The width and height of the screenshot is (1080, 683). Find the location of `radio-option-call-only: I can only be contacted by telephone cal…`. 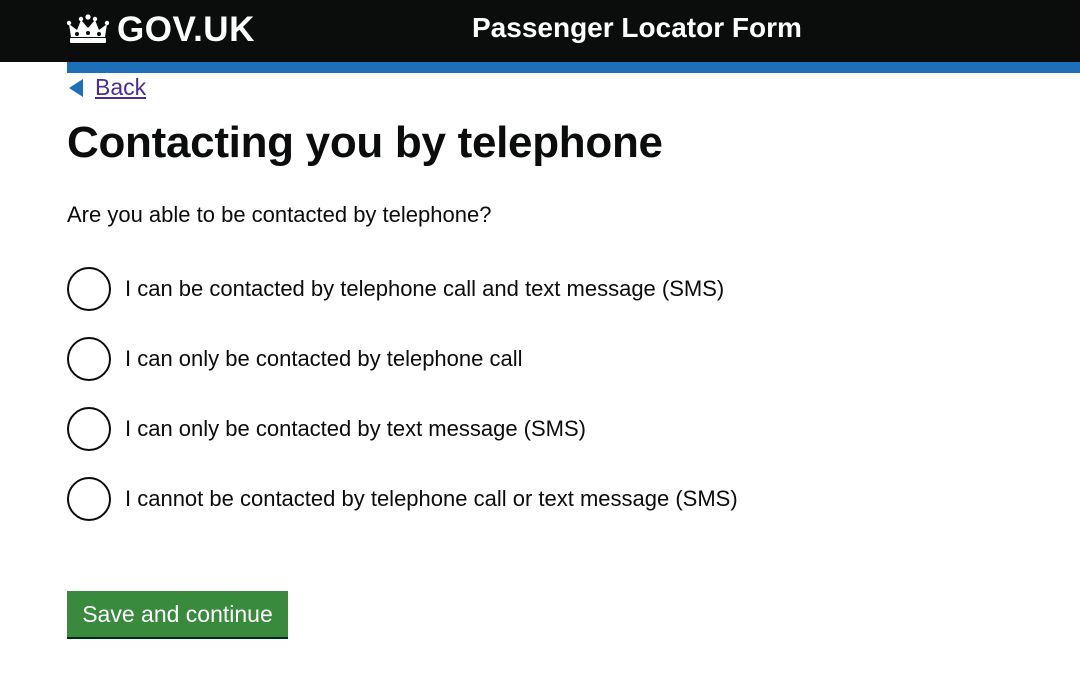

radio-option-call-only: I can only be contacted by telephone cal… is located at coordinates (295, 359).